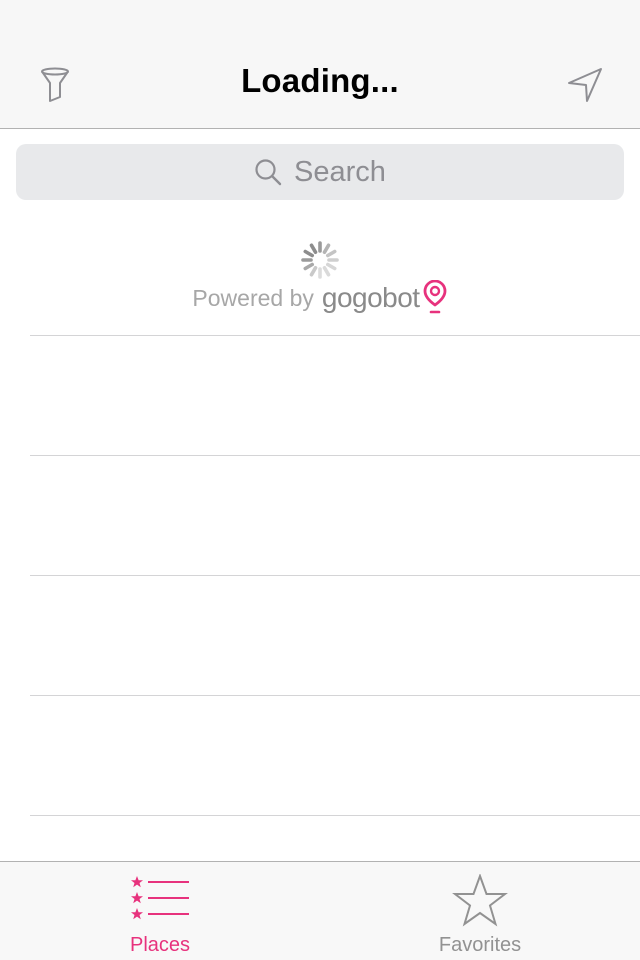 The image size is (640, 960). I want to click on powered-by-attribution: Powered by gogobot, so click(320, 298).